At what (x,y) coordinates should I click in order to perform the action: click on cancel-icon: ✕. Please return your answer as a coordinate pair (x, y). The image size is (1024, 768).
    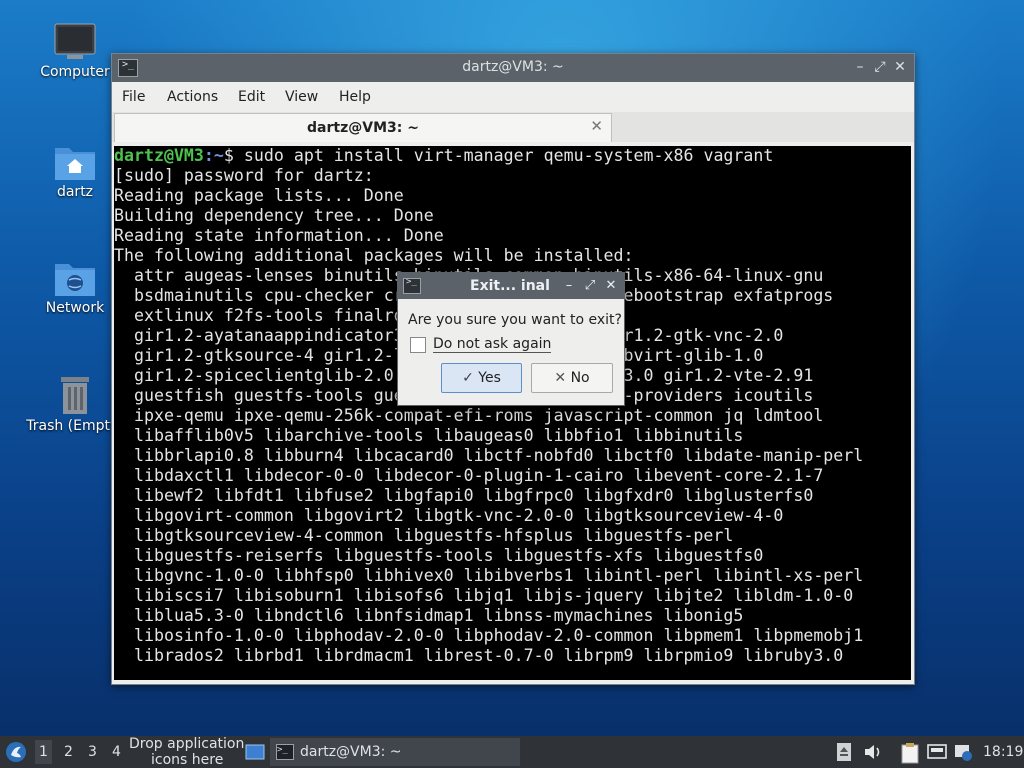
    Looking at the image, I should click on (560, 378).